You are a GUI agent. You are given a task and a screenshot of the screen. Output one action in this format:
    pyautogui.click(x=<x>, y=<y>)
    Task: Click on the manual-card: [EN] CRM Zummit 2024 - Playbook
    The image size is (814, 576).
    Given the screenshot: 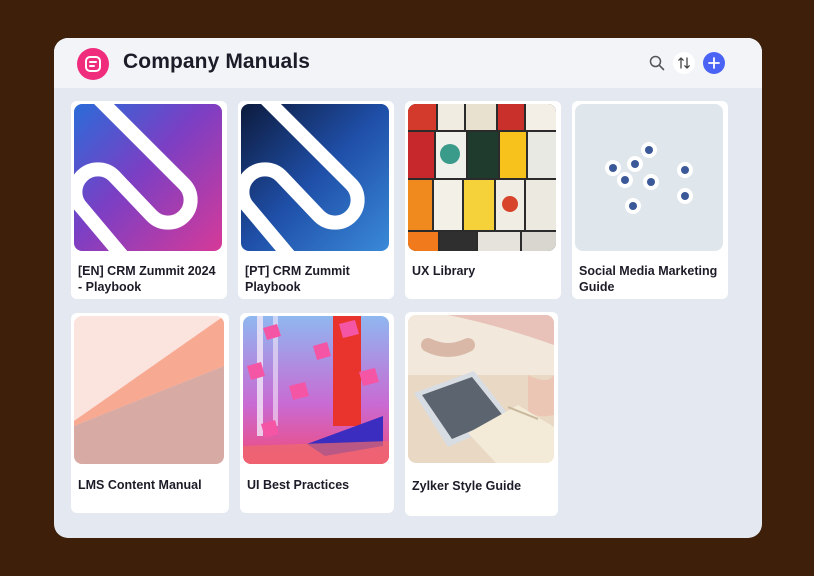 What is the action you would take?
    pyautogui.click(x=149, y=200)
    